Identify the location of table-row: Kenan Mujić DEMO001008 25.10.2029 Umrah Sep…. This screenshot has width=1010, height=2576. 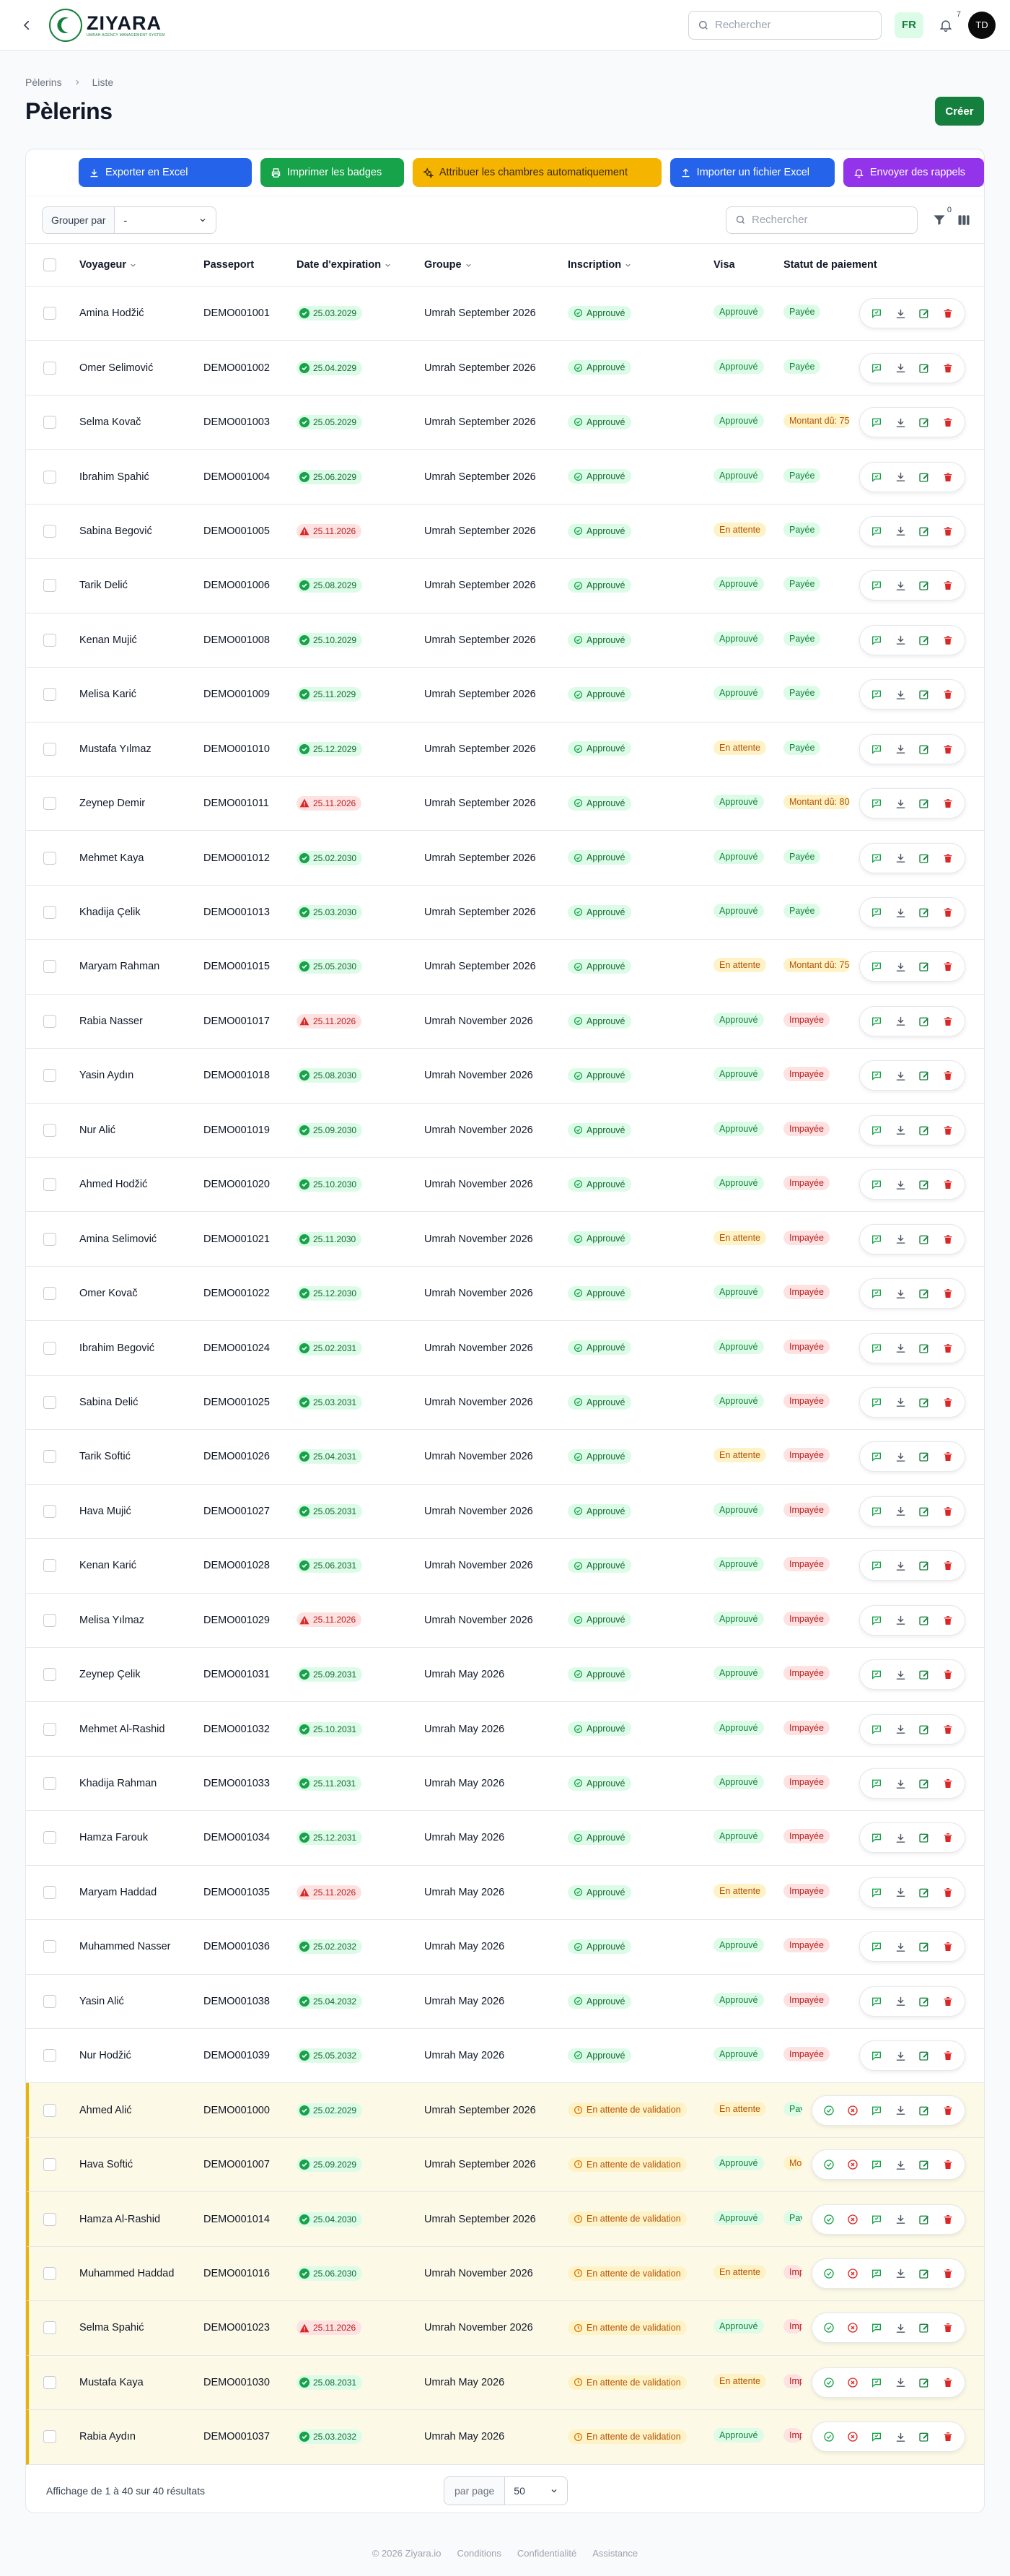
(505, 641).